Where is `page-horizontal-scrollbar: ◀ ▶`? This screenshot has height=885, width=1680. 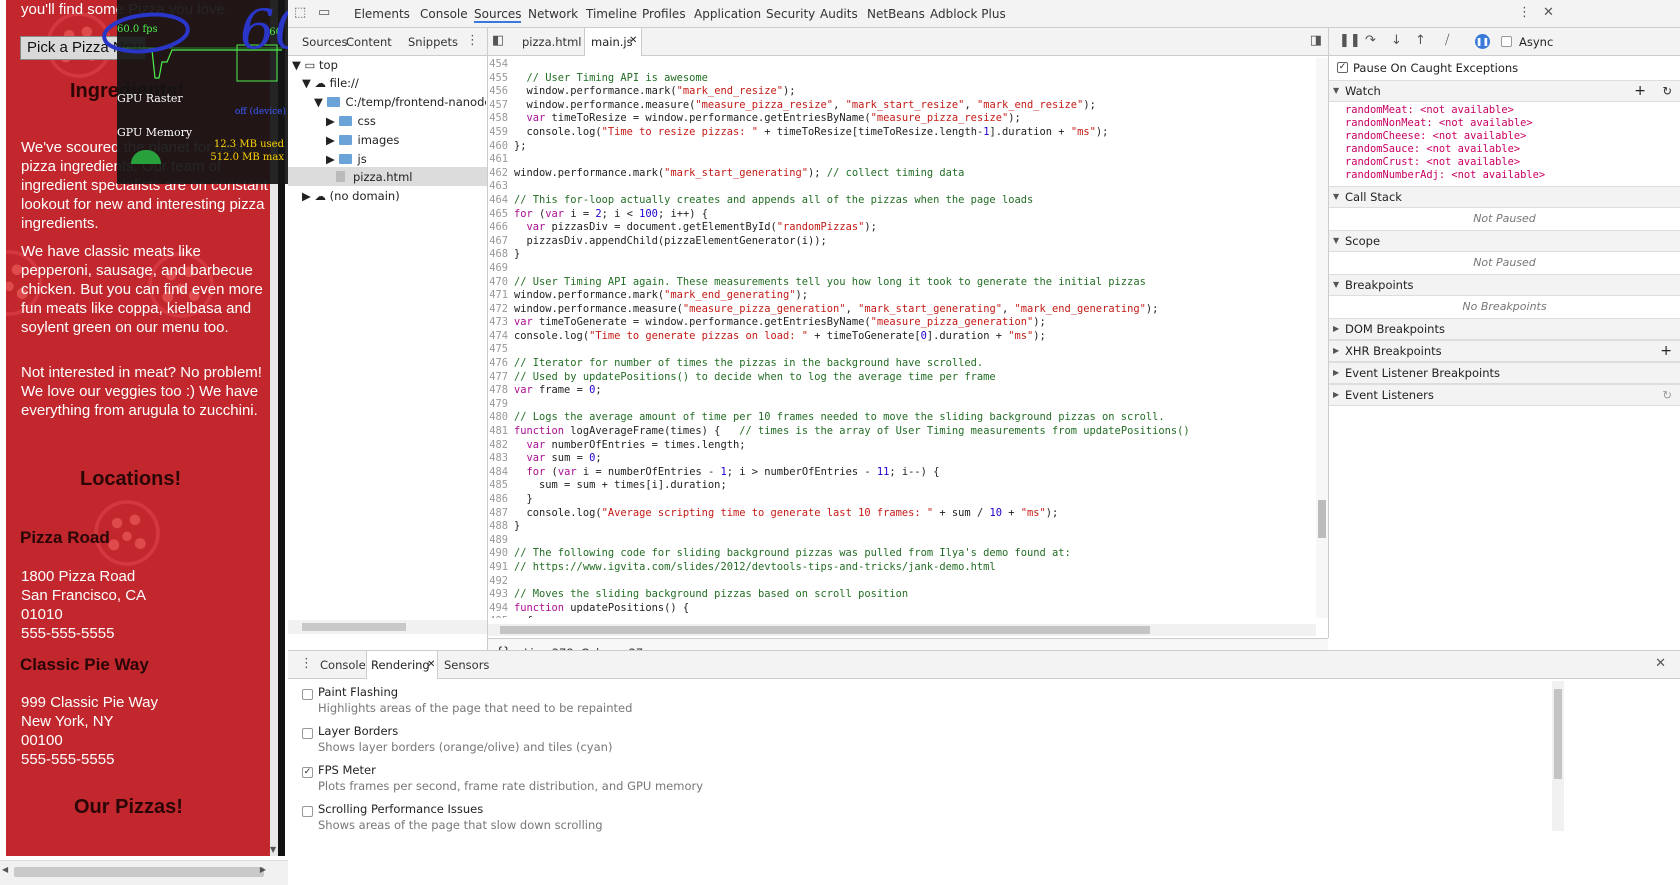
page-horizontal-scrollbar: ◀ ▶ is located at coordinates (144, 872).